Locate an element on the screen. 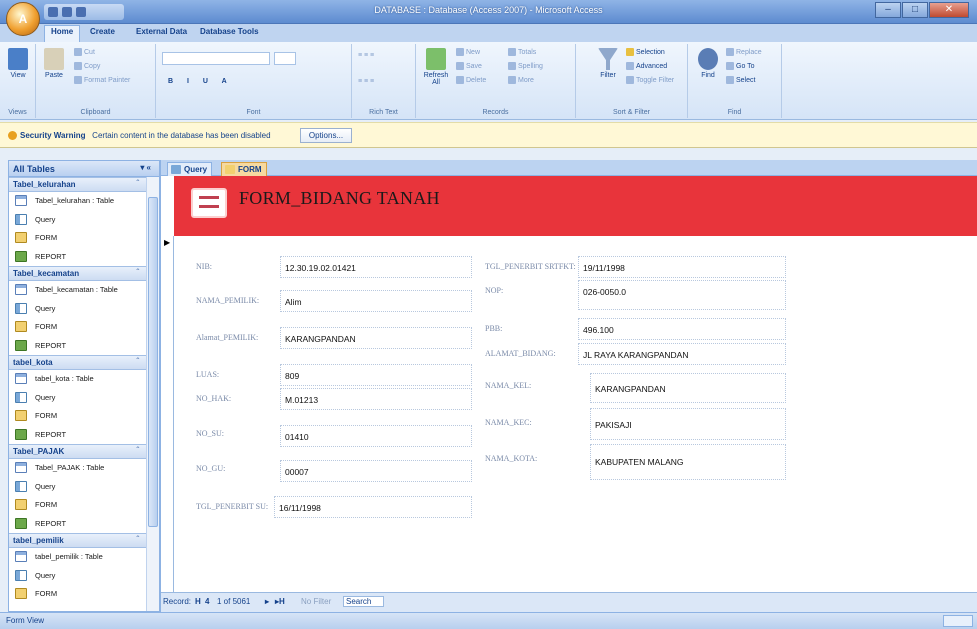 The image size is (977, 629). select-button: Select is located at coordinates (740, 80).